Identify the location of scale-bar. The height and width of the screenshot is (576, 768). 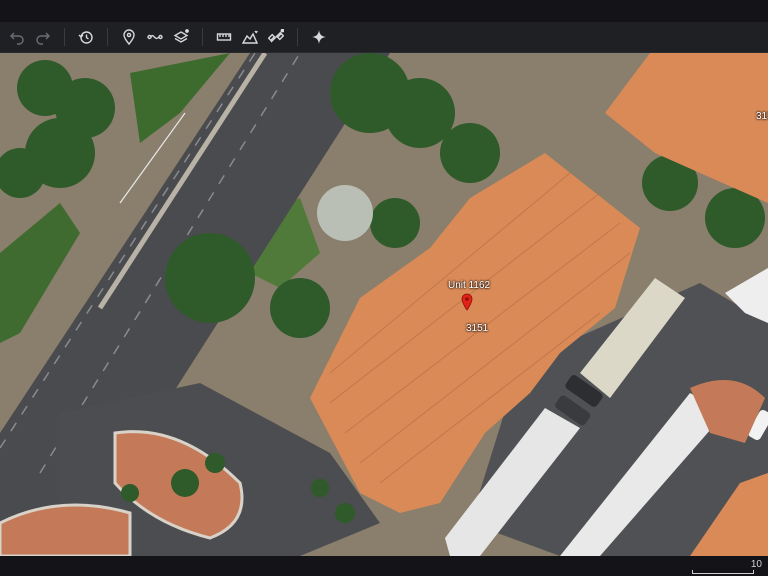
(723, 572).